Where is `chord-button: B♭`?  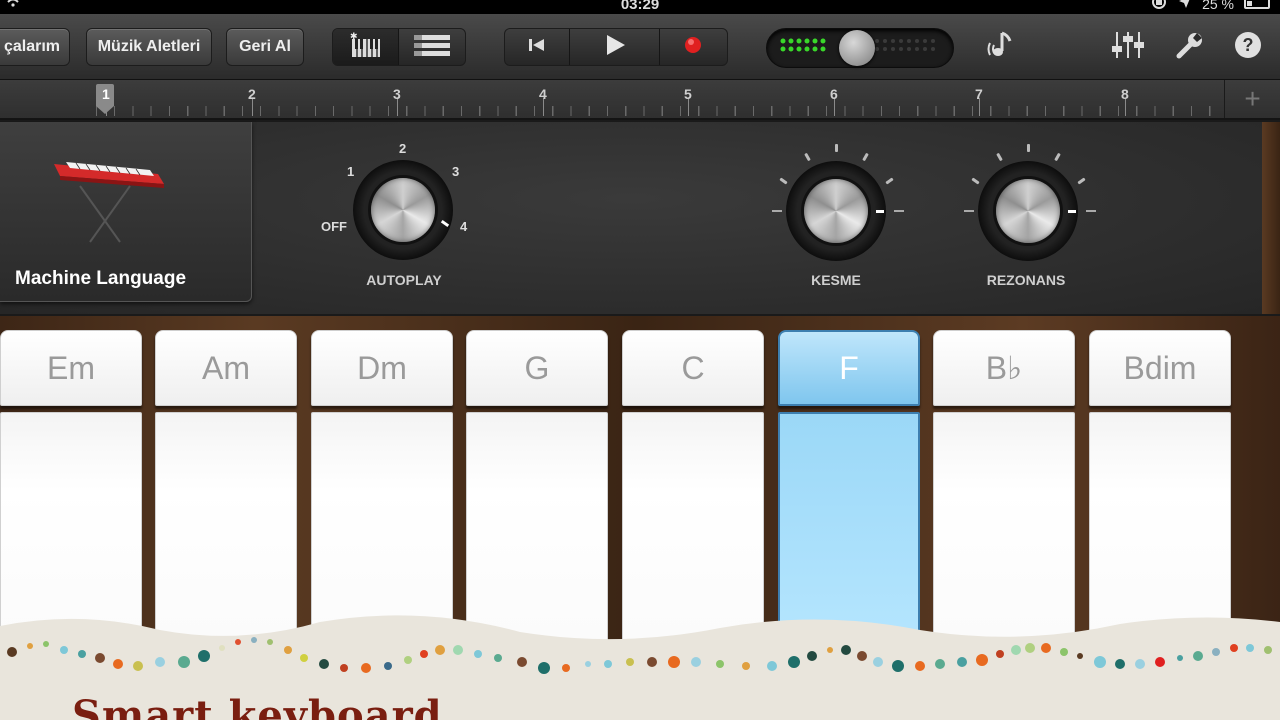
chord-button: B♭ is located at coordinates (1004, 368).